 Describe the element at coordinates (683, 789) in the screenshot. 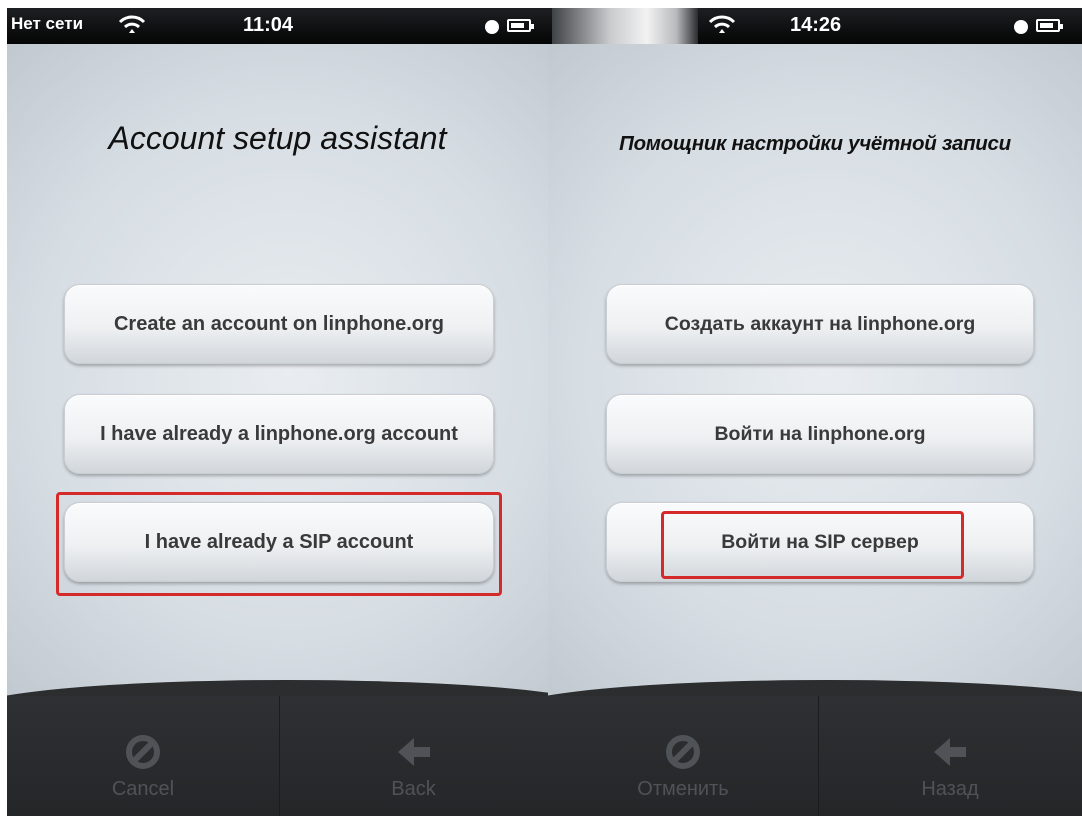

I see `cancel-label: Отменить` at that location.